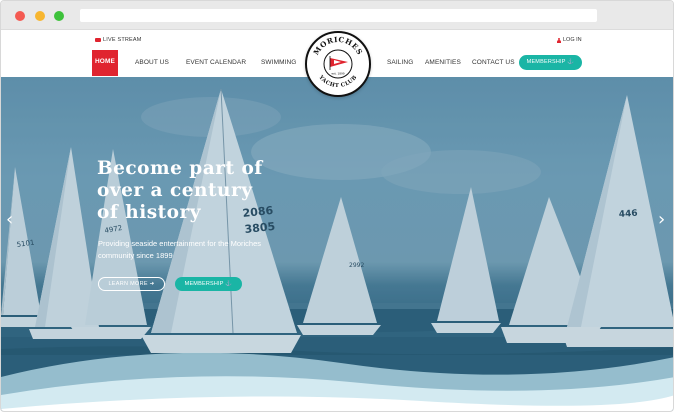  I want to click on chevron-left-icon: ‹, so click(12, 220).